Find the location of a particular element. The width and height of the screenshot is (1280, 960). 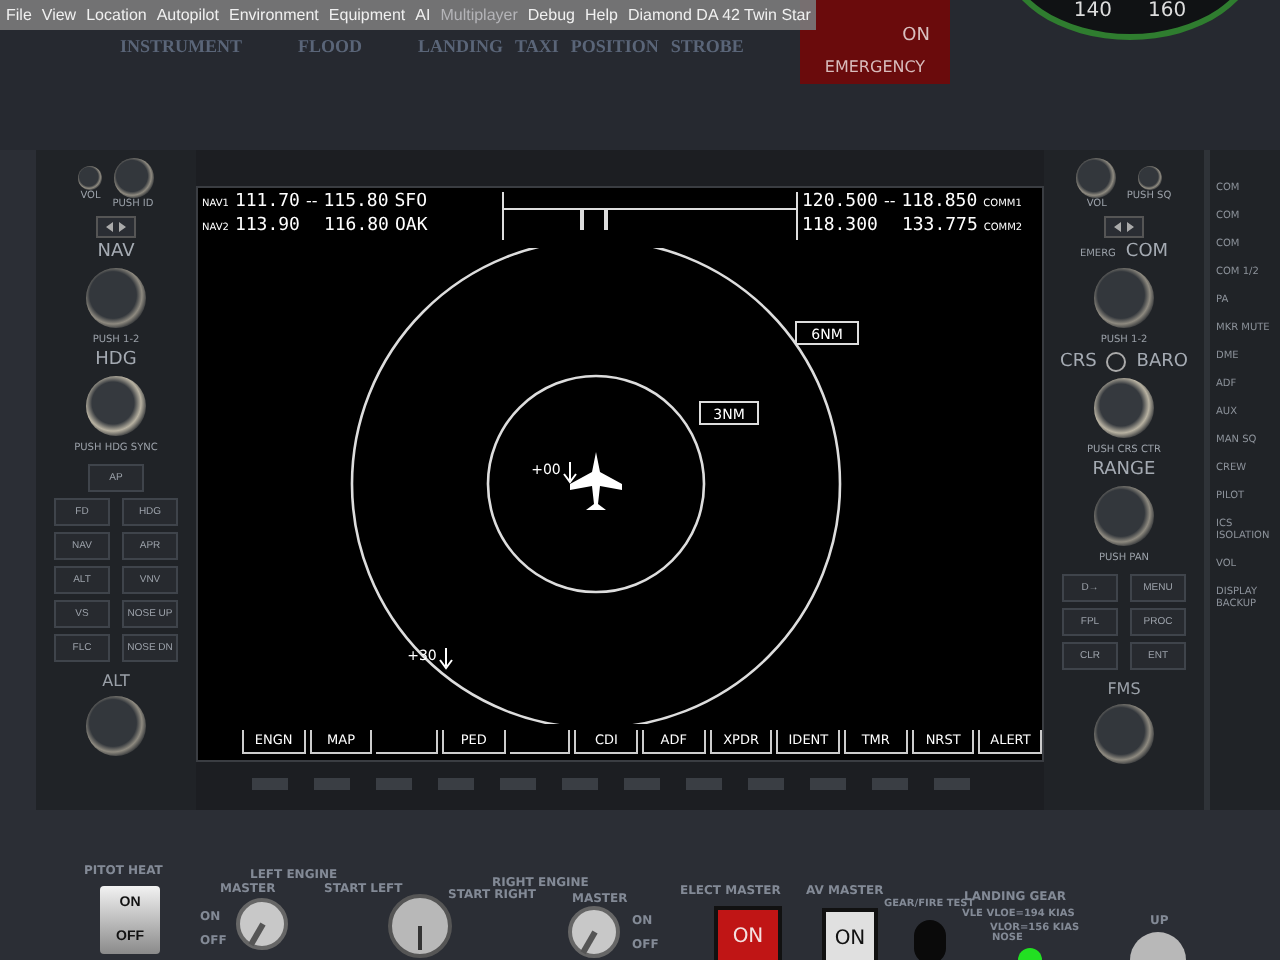

menu-item: Autopilot is located at coordinates (187, 15).